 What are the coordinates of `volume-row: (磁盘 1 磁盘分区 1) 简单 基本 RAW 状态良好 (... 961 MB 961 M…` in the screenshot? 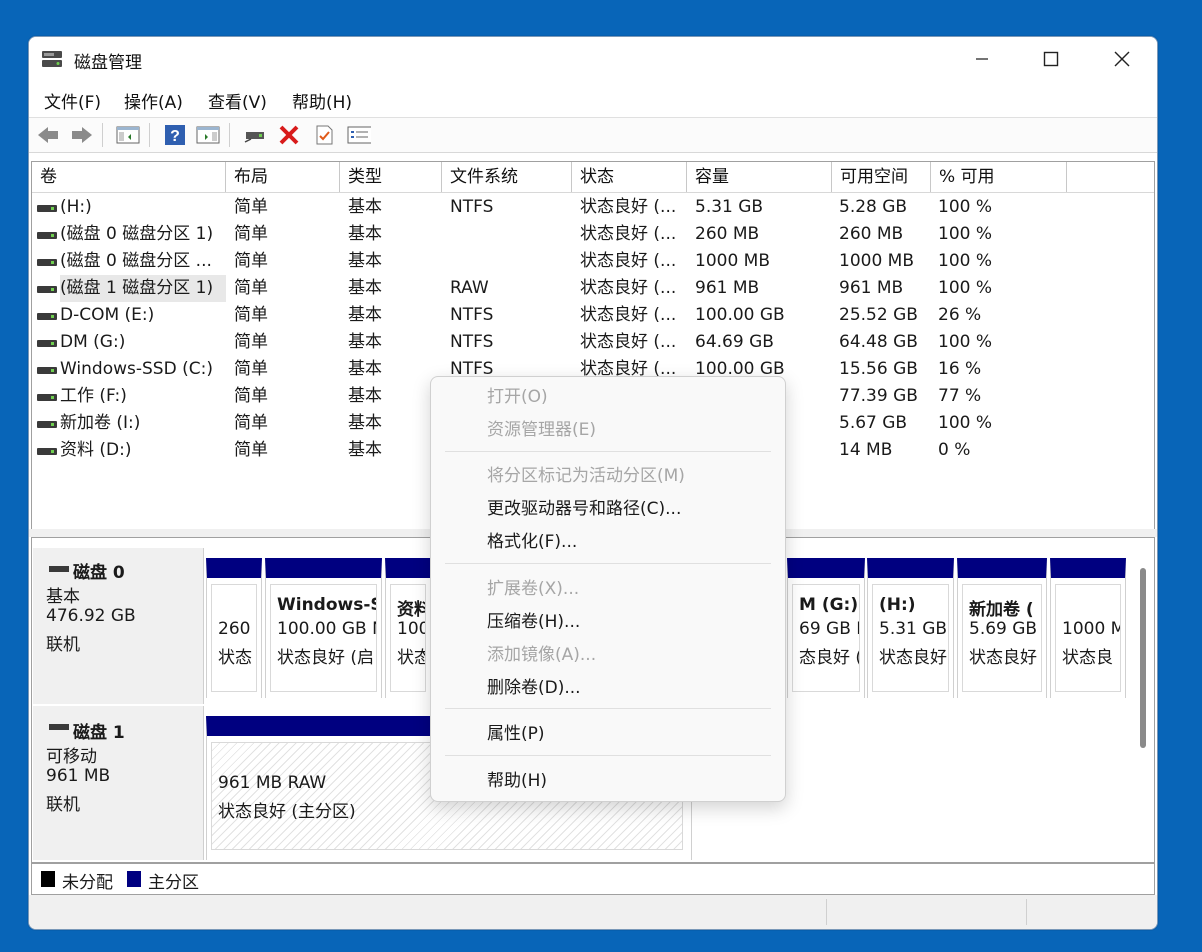 It's located at (593, 288).